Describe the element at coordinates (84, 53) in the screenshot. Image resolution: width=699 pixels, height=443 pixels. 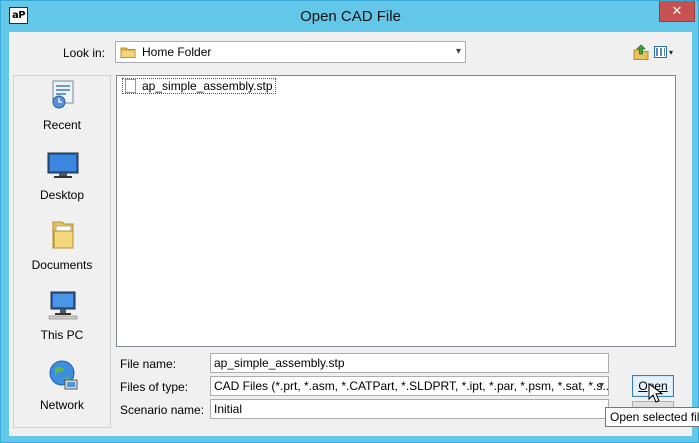
I see `look-in-label: Look in:` at that location.